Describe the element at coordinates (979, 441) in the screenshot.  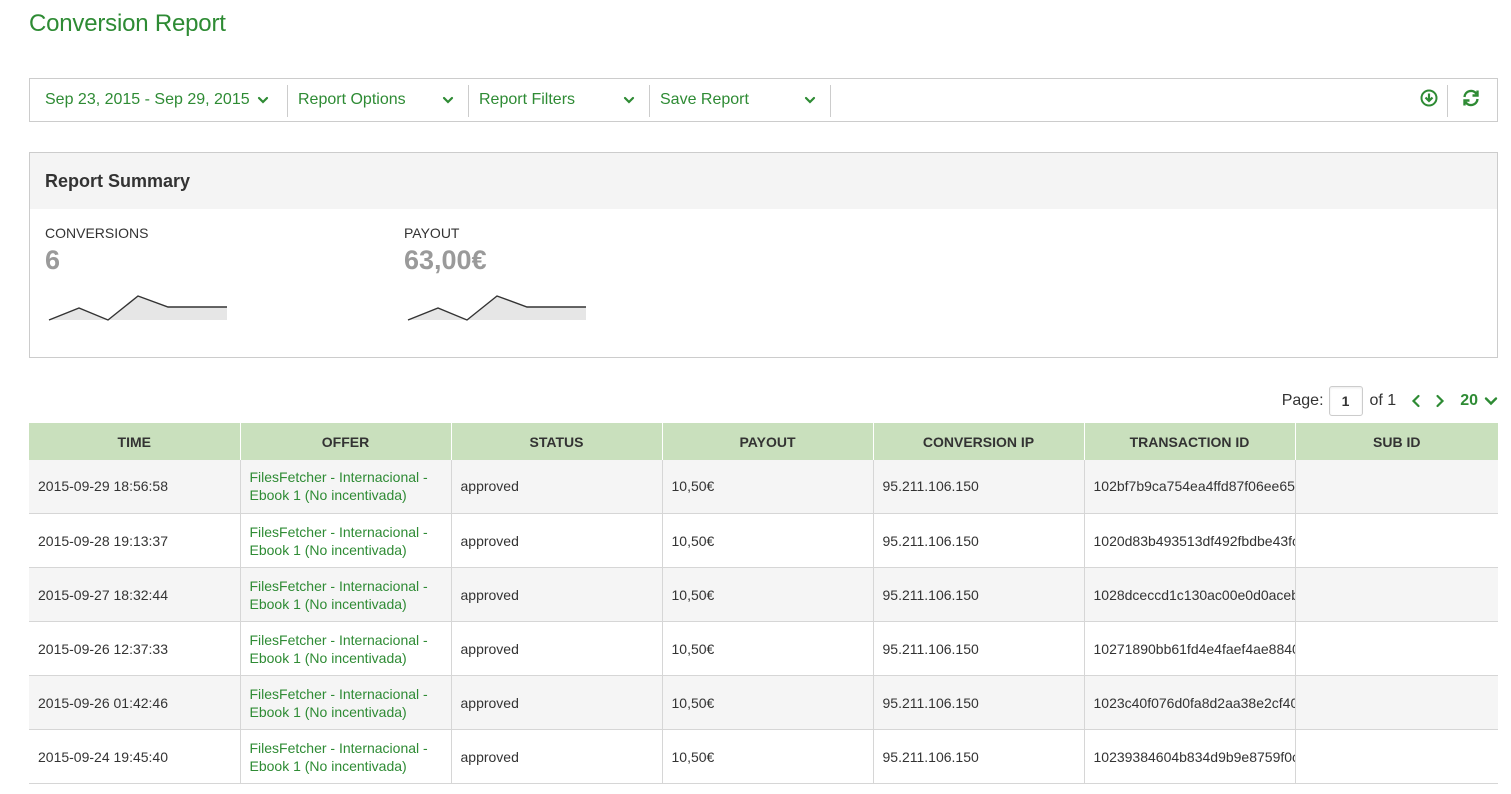
I see `column-header-conversion-ip: CONVERSION IP` at that location.